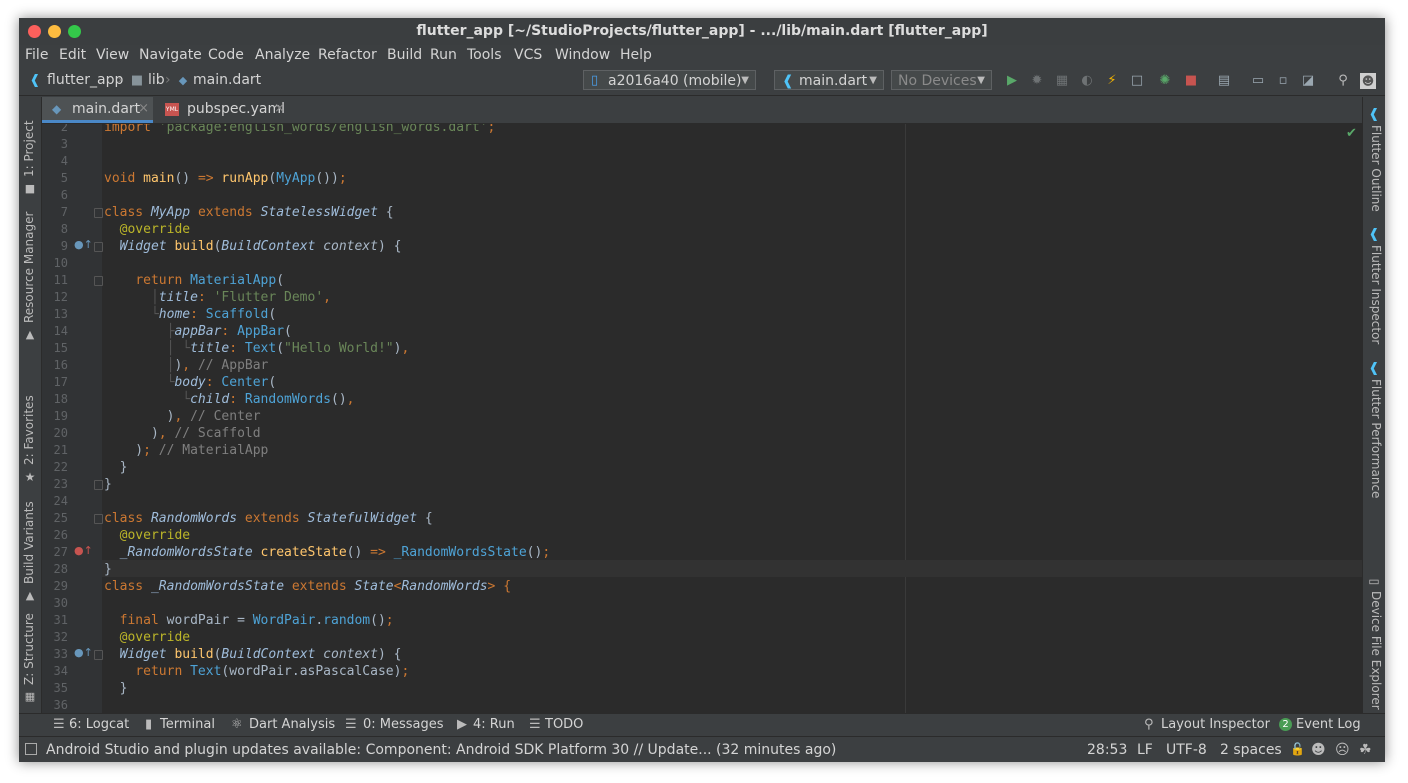  I want to click on tool-event-log: Event Log, so click(1328, 724).